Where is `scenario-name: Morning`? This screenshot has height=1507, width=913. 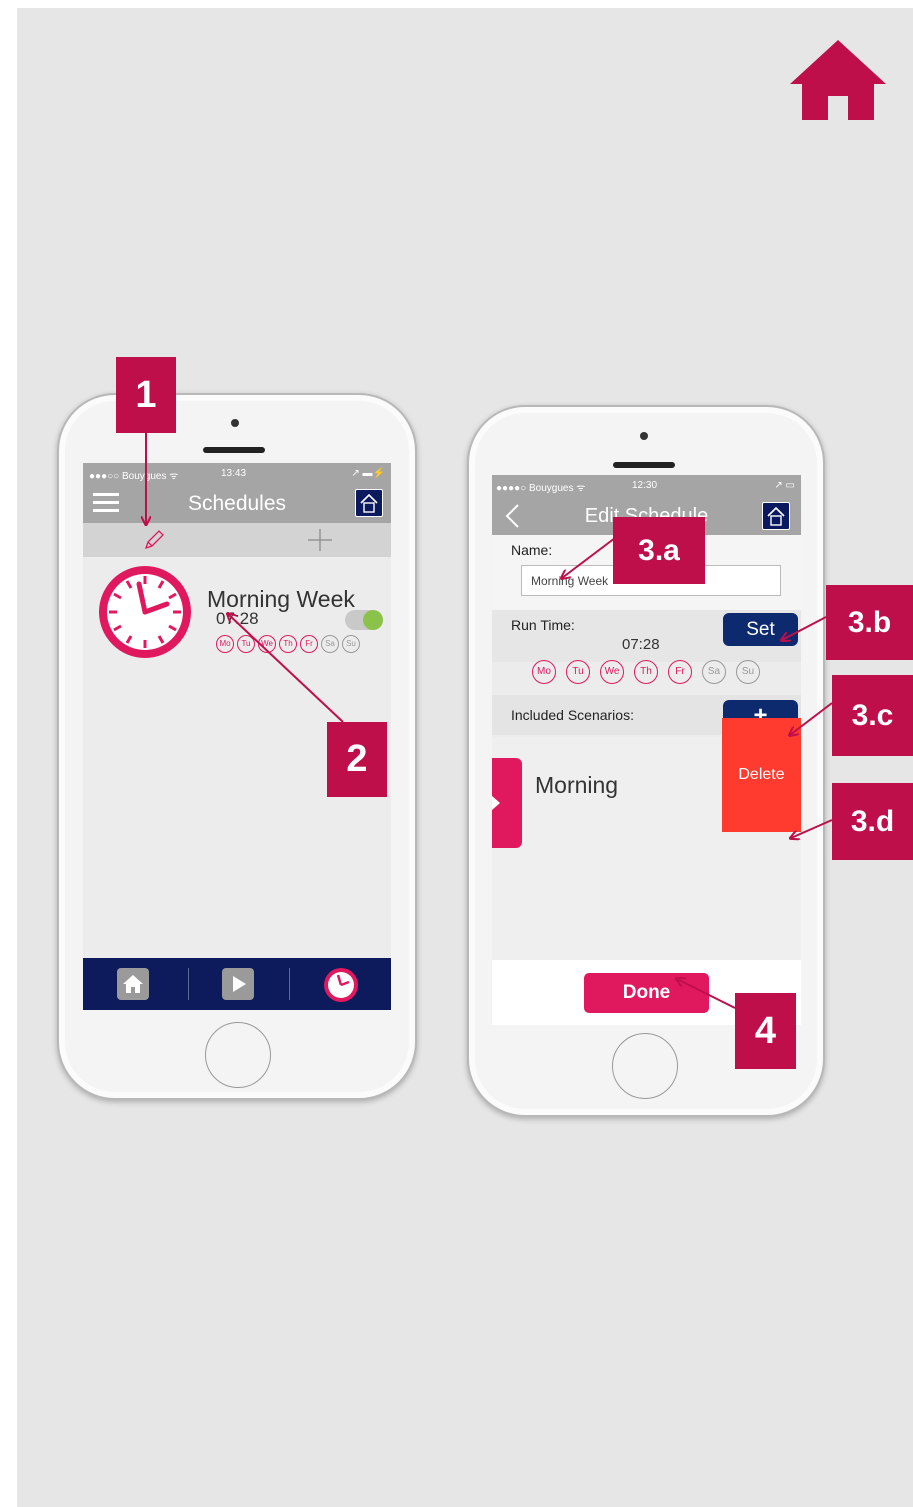 scenario-name: Morning is located at coordinates (577, 785).